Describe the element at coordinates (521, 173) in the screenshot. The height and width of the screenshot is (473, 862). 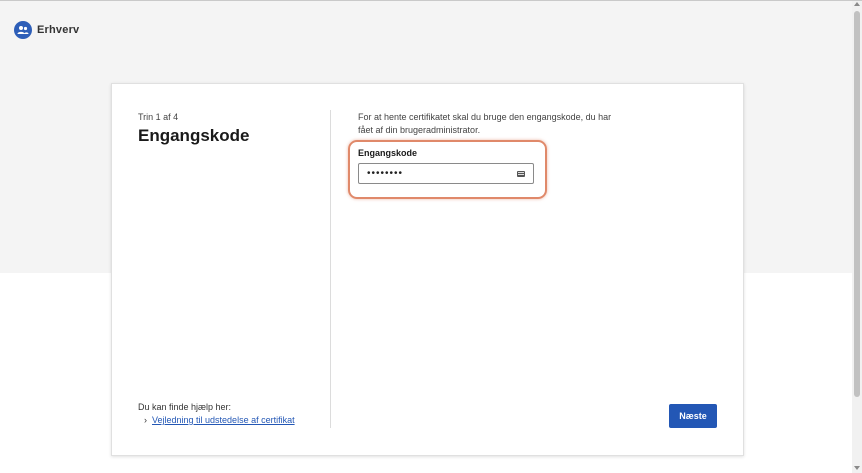
I see `password-manager-icon` at that location.